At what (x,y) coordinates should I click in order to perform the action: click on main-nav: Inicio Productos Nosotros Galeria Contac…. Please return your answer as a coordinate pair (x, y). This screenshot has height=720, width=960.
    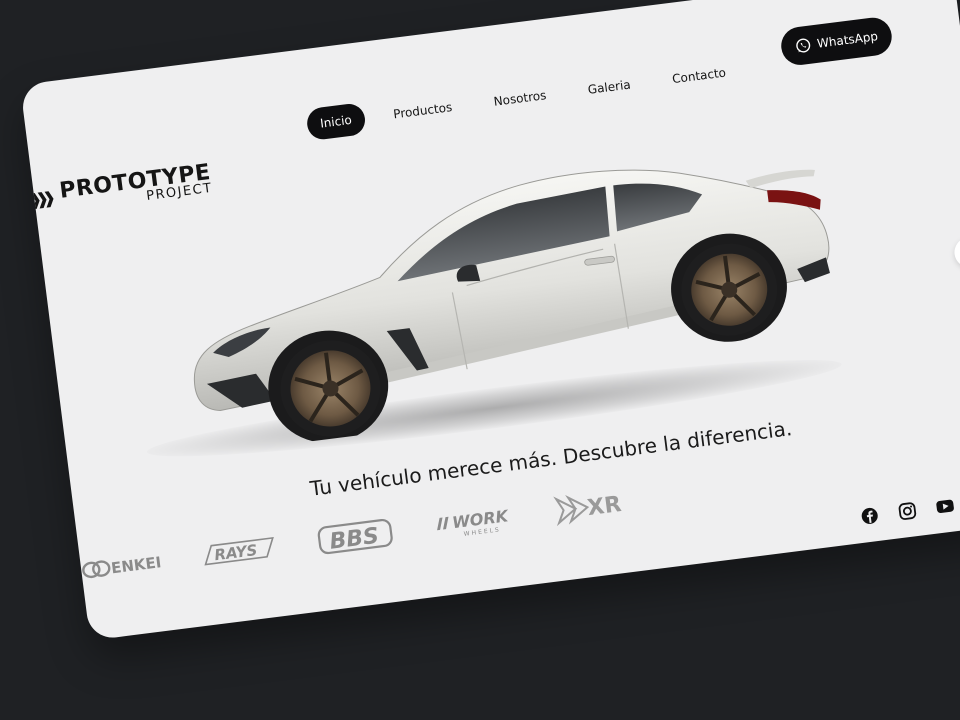
    Looking at the image, I should click on (530, 97).